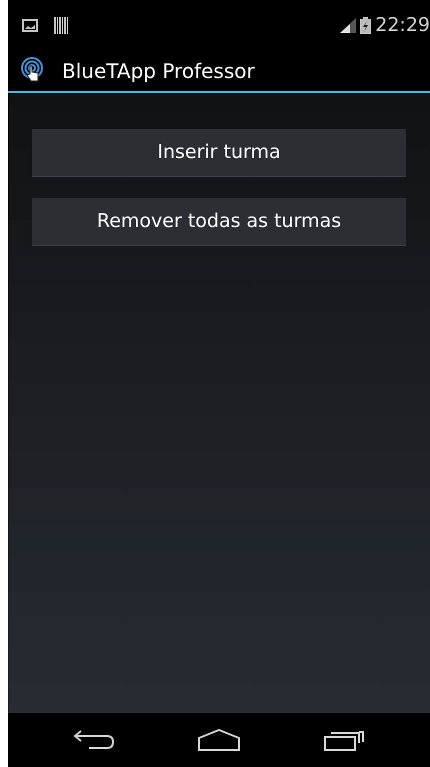  I want to click on touch-app-icon, so click(33, 70).